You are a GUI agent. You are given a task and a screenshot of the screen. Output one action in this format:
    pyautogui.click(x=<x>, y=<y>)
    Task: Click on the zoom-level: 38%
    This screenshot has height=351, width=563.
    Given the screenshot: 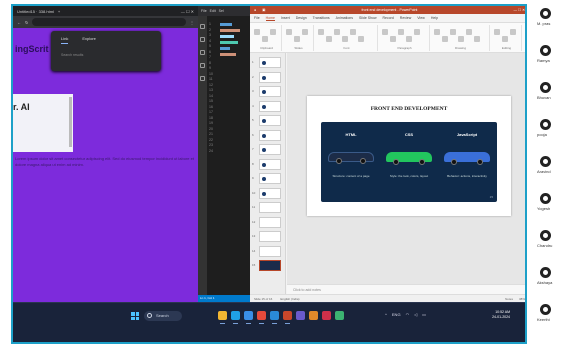 What is the action you would take?
    pyautogui.click(x=522, y=299)
    